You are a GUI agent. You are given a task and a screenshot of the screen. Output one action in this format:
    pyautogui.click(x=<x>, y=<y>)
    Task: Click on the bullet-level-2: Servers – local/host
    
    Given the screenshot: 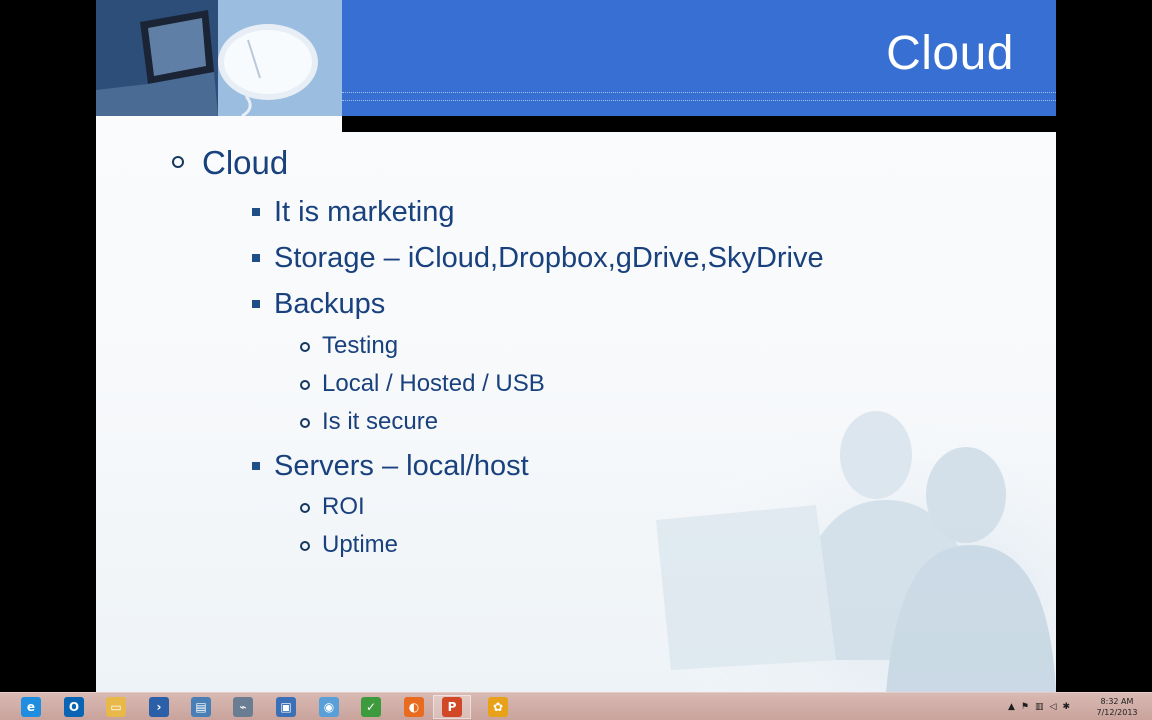 What is the action you would take?
    pyautogui.click(x=390, y=466)
    